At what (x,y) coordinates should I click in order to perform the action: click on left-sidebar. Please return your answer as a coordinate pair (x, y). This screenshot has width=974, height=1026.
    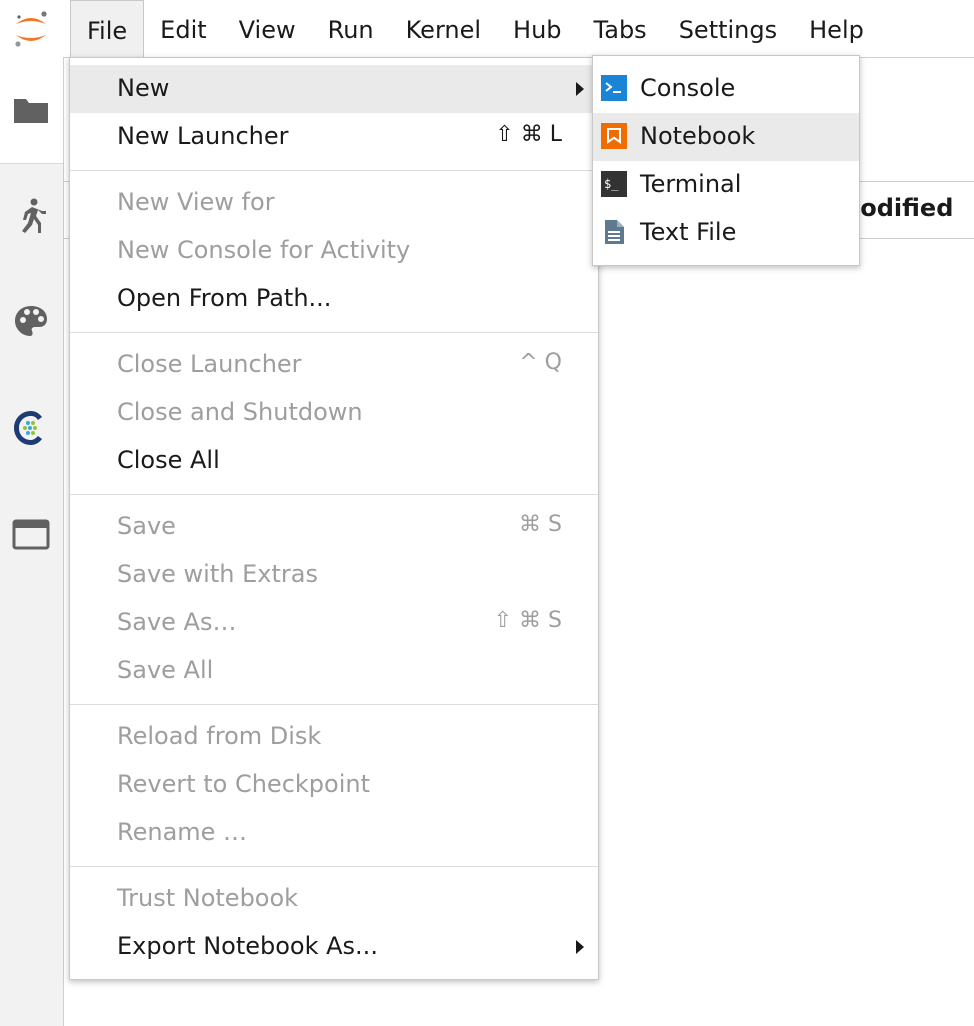
    Looking at the image, I should click on (32, 541).